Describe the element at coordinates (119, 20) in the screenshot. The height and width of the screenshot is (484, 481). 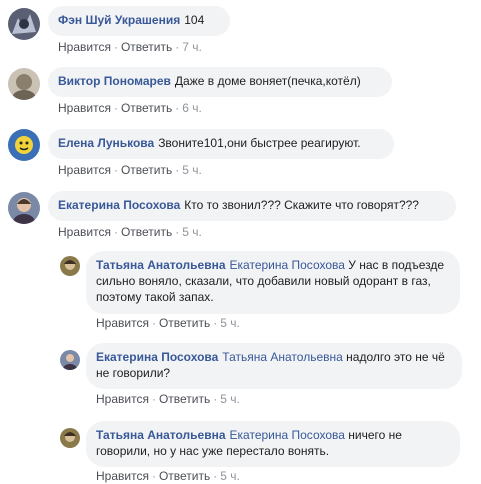
I see `comment-author: Фэн Шуй Украшения` at that location.